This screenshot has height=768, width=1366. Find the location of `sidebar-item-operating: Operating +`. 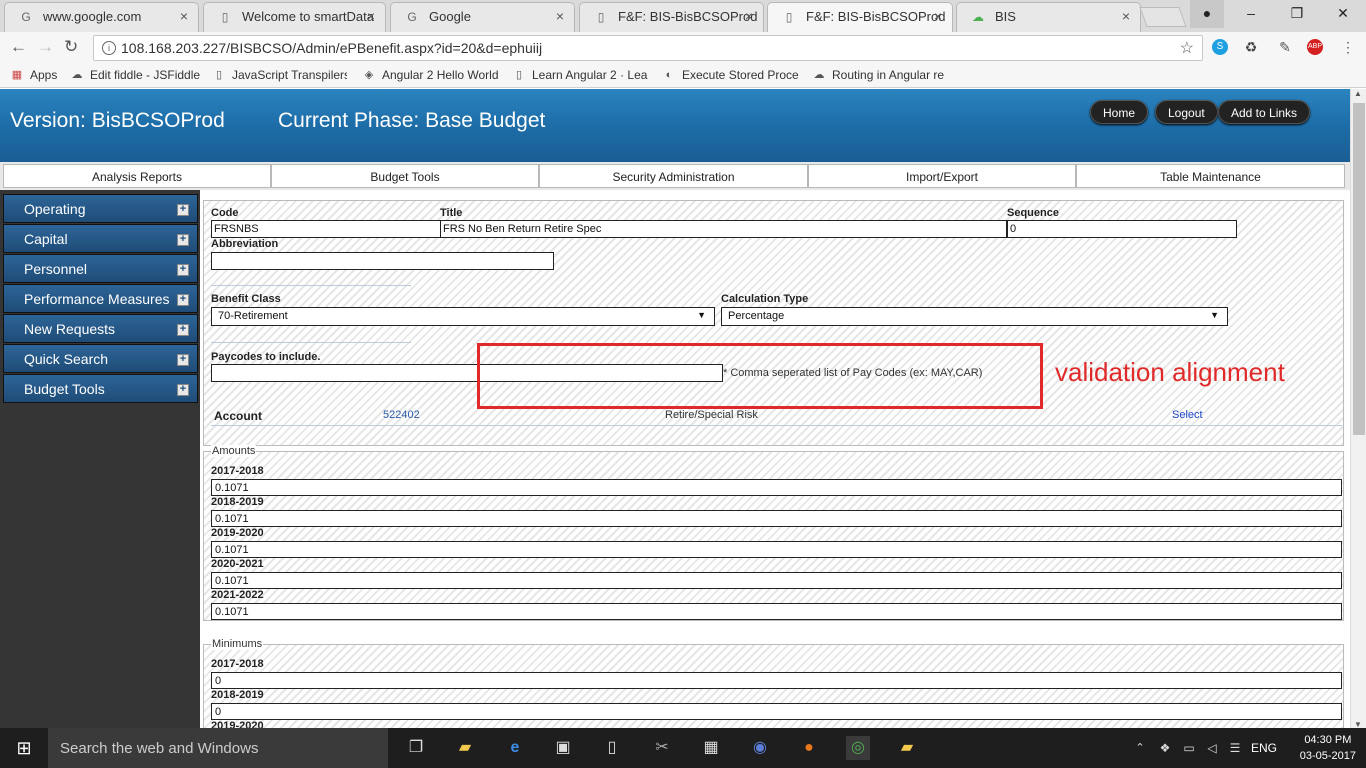

sidebar-item-operating: Operating + is located at coordinates (100, 208).